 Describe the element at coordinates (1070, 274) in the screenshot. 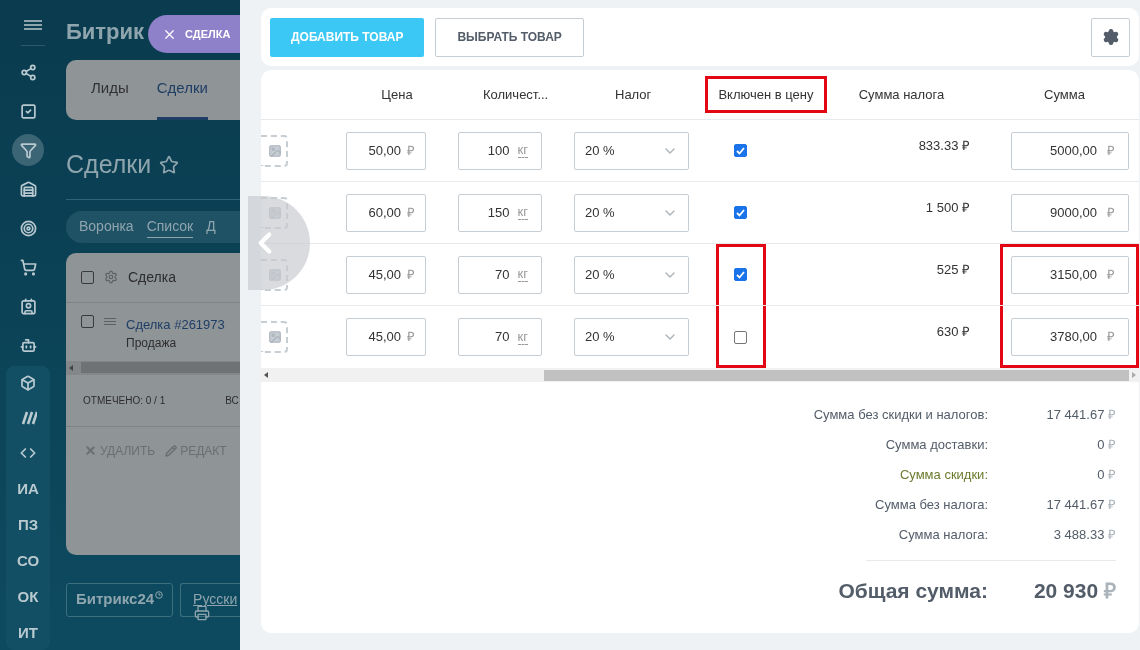

I see `sum-field: 3150,00 ₽` at that location.